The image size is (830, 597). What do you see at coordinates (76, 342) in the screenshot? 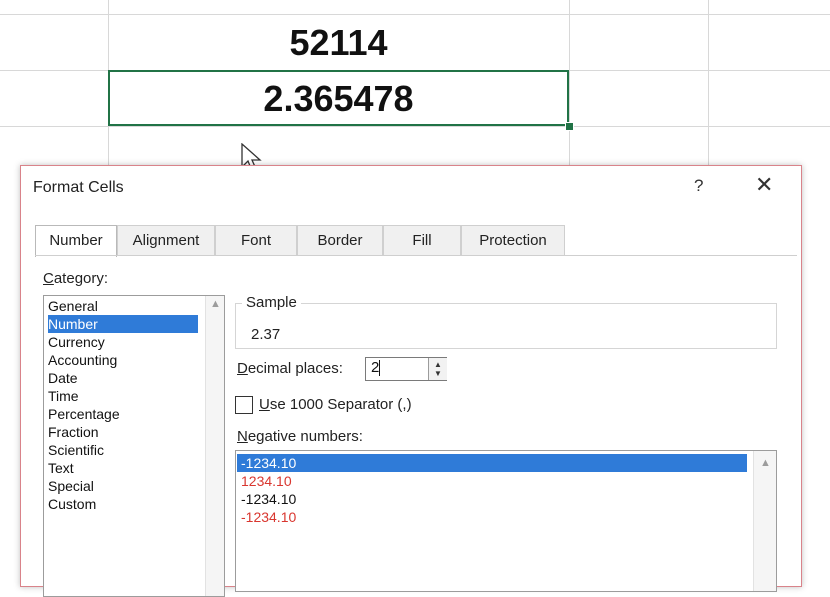
I see `category-item-currency: Currency` at bounding box center [76, 342].